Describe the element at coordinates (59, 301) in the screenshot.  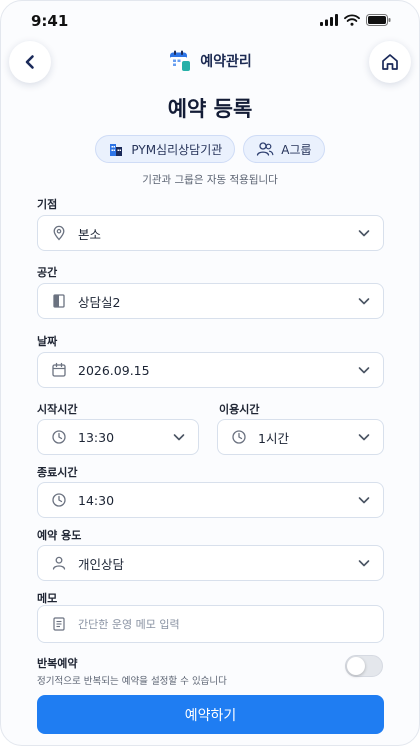
I see `door-icon` at that location.